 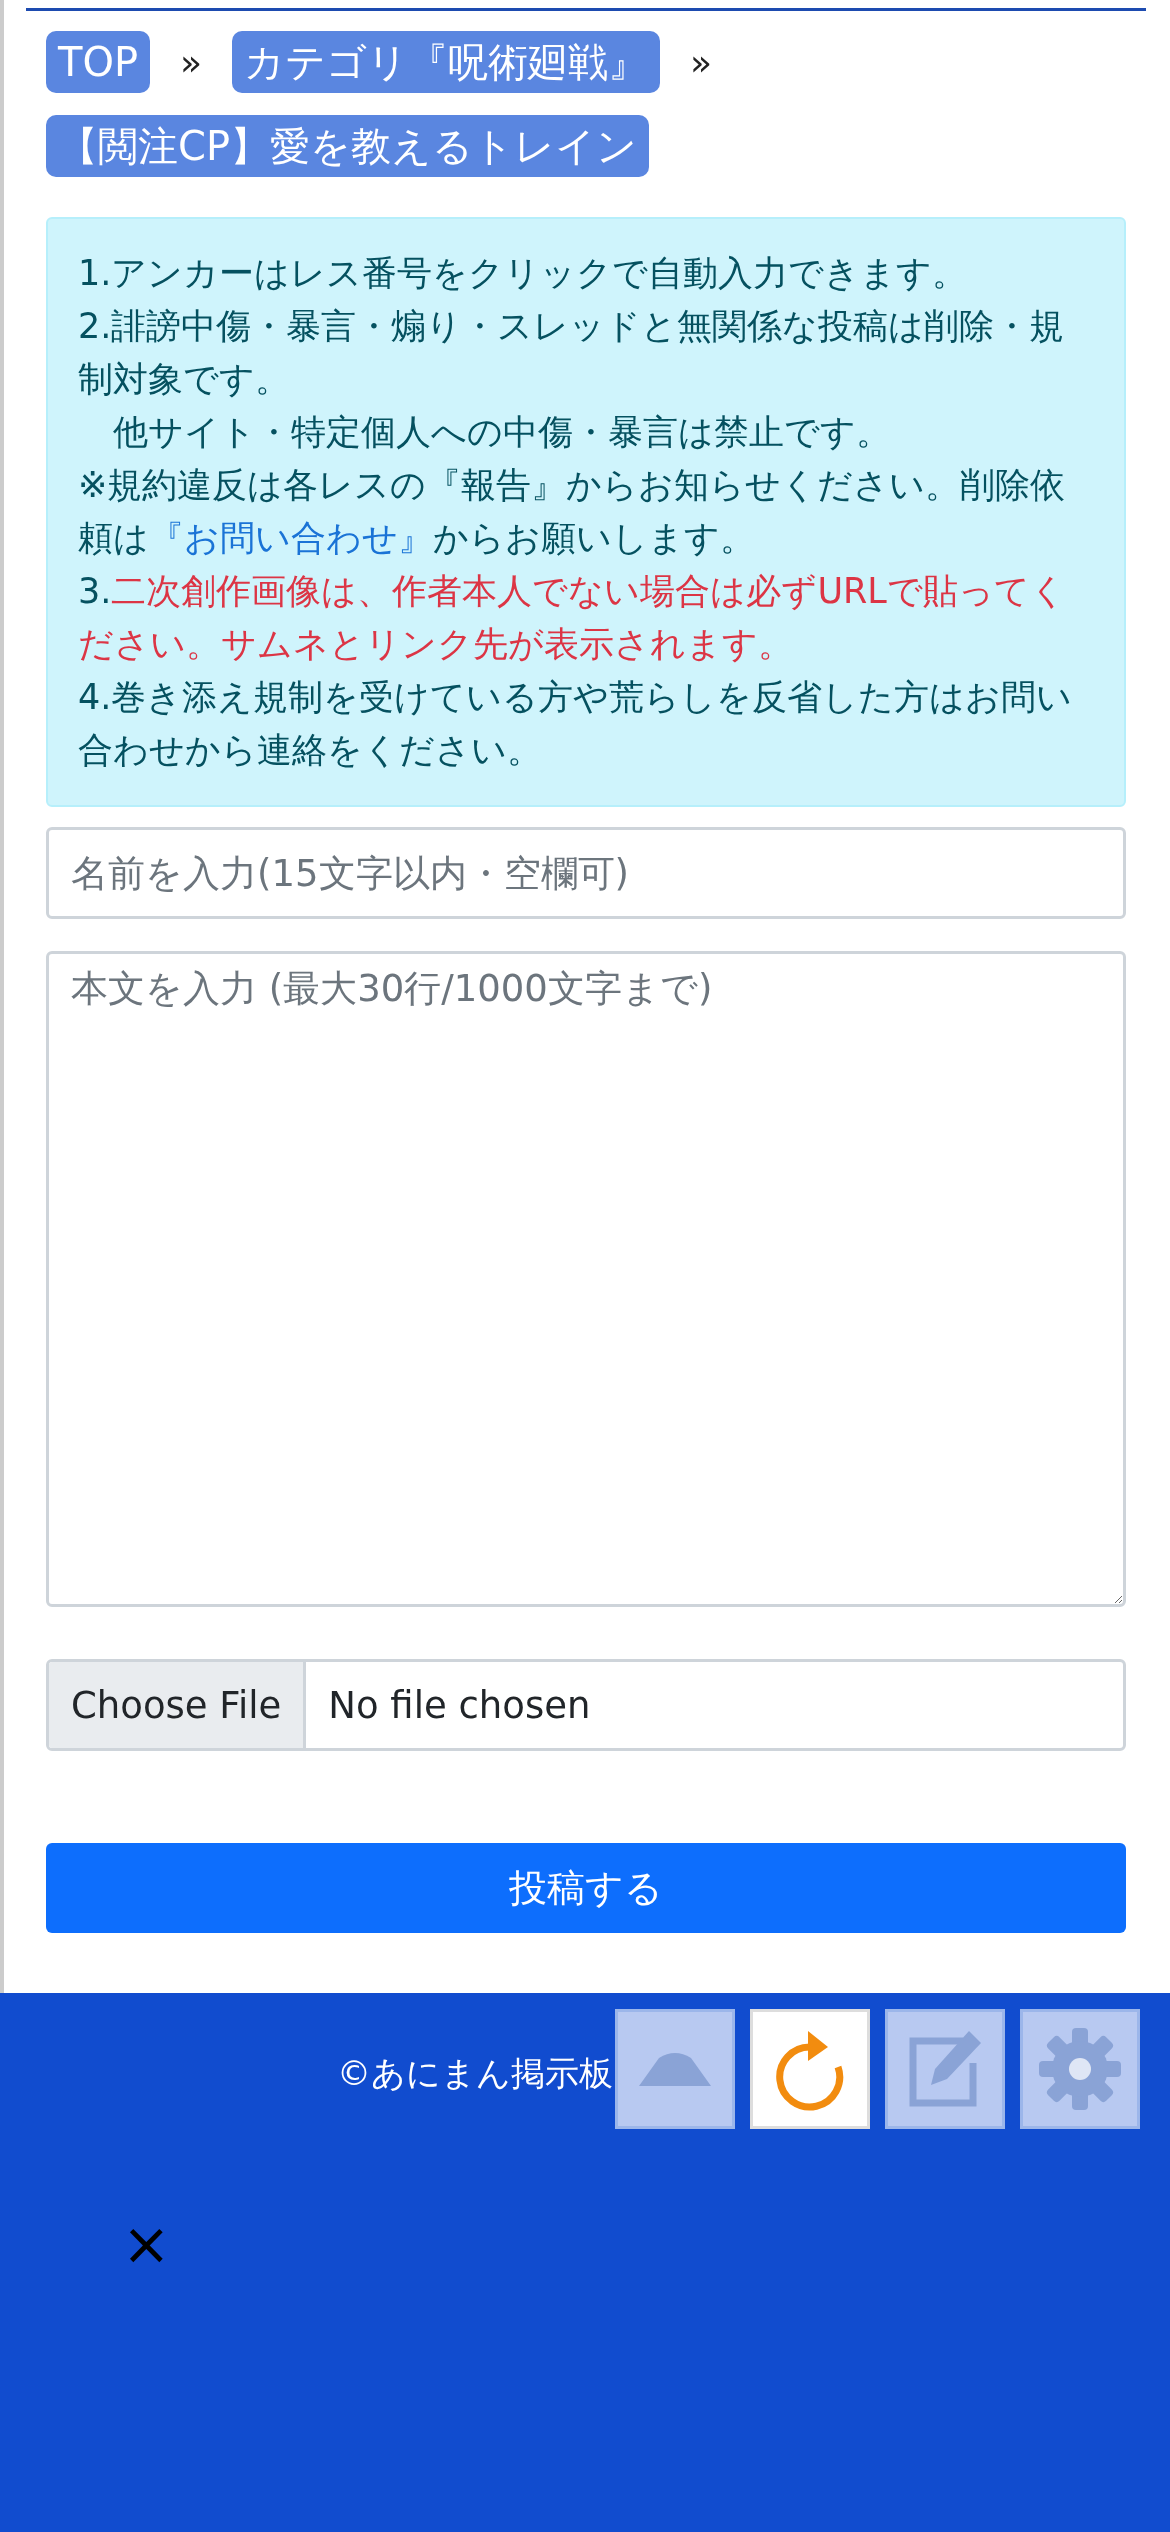 What do you see at coordinates (446, 62) in the screenshot?
I see `breadcrumb-link: カテゴリ『呪術廻戦』` at bounding box center [446, 62].